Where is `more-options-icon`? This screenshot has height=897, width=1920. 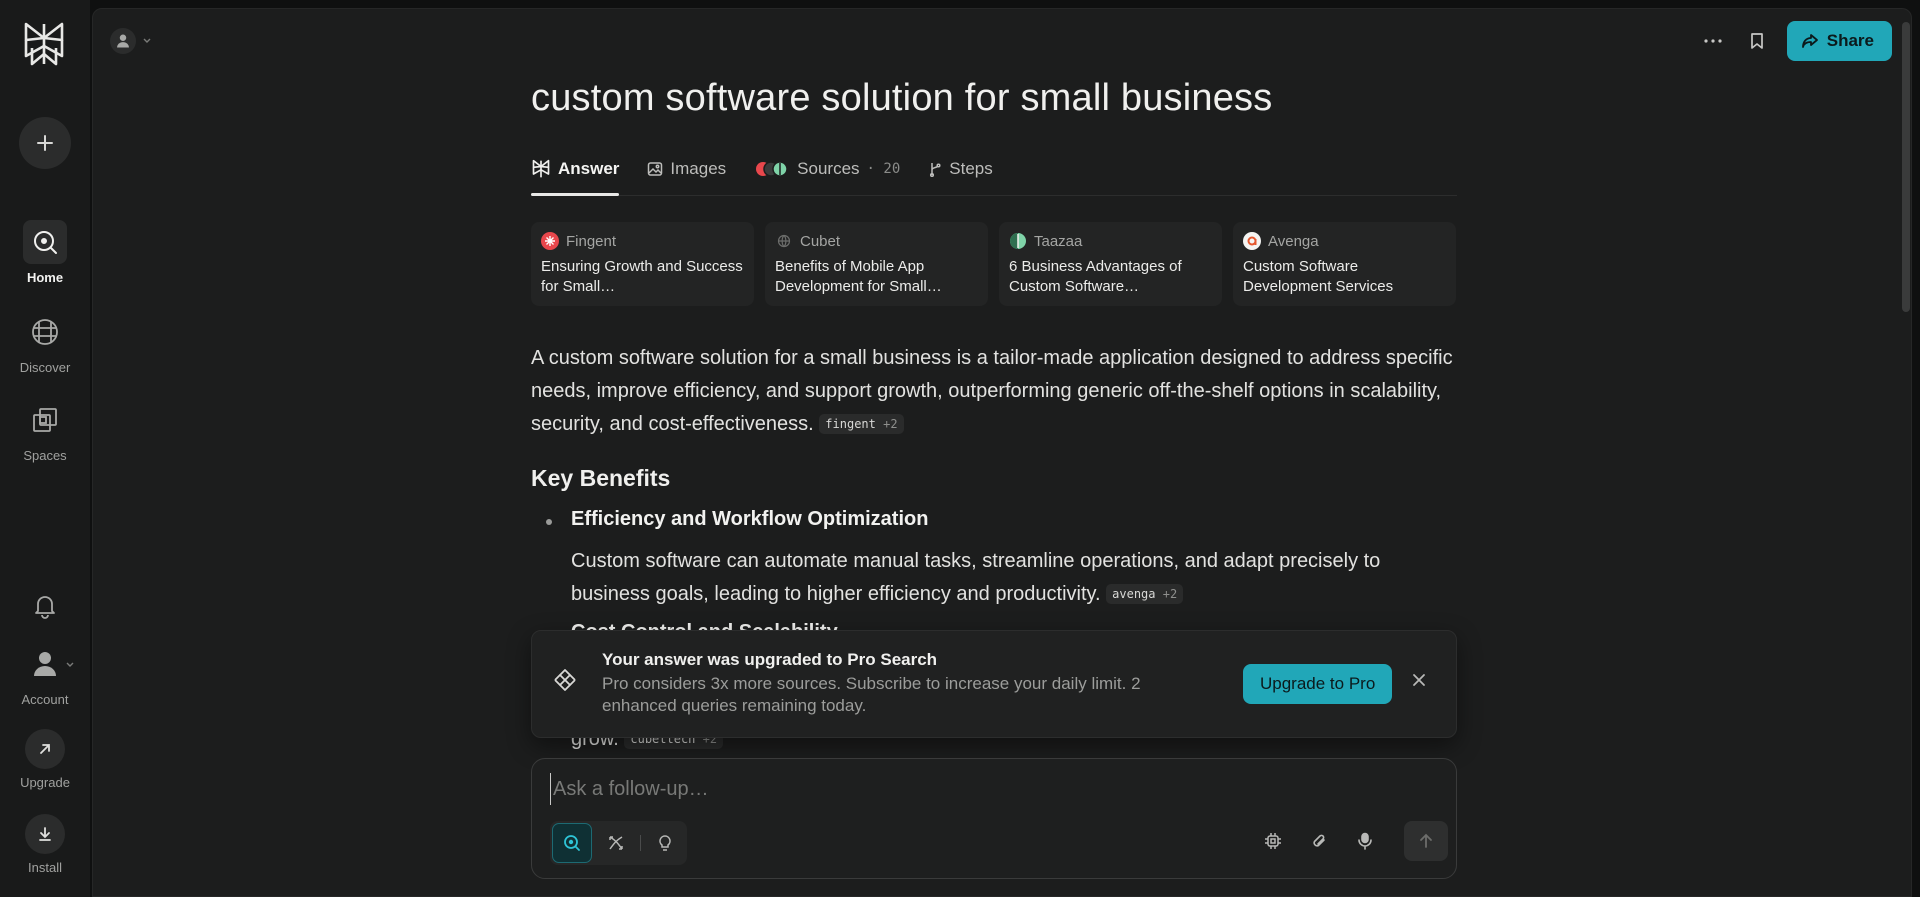 more-options-icon is located at coordinates (1713, 41).